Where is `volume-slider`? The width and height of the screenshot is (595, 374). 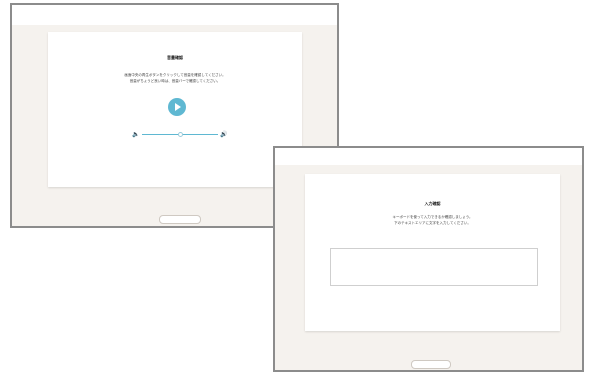 volume-slider is located at coordinates (180, 134).